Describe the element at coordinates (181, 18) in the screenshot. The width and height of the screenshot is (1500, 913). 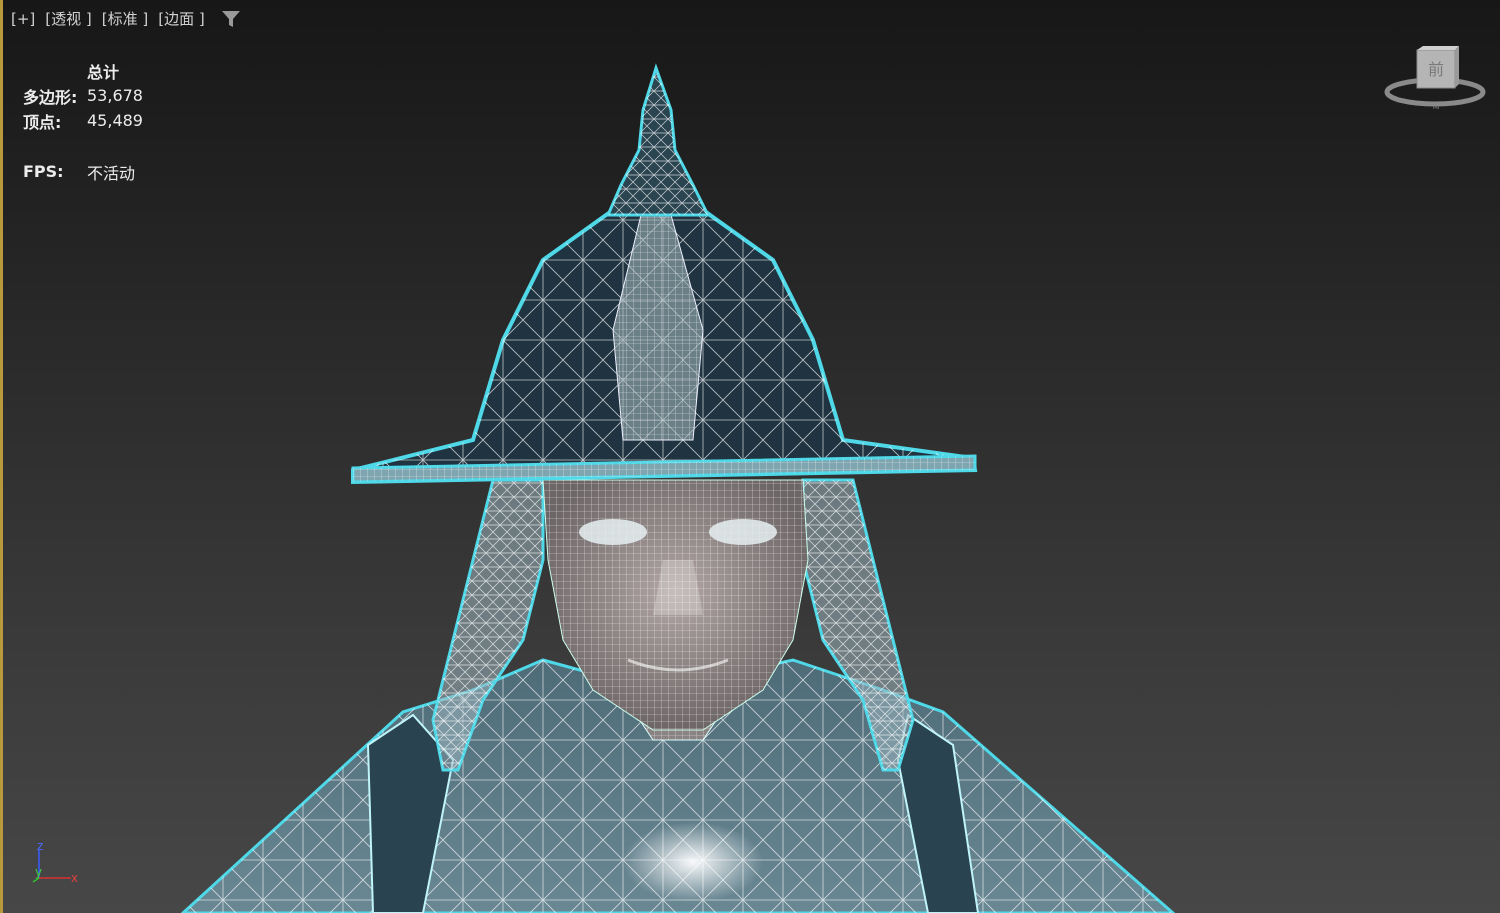
I see `viewport-display-mode-menu: [边面 ]` at that location.